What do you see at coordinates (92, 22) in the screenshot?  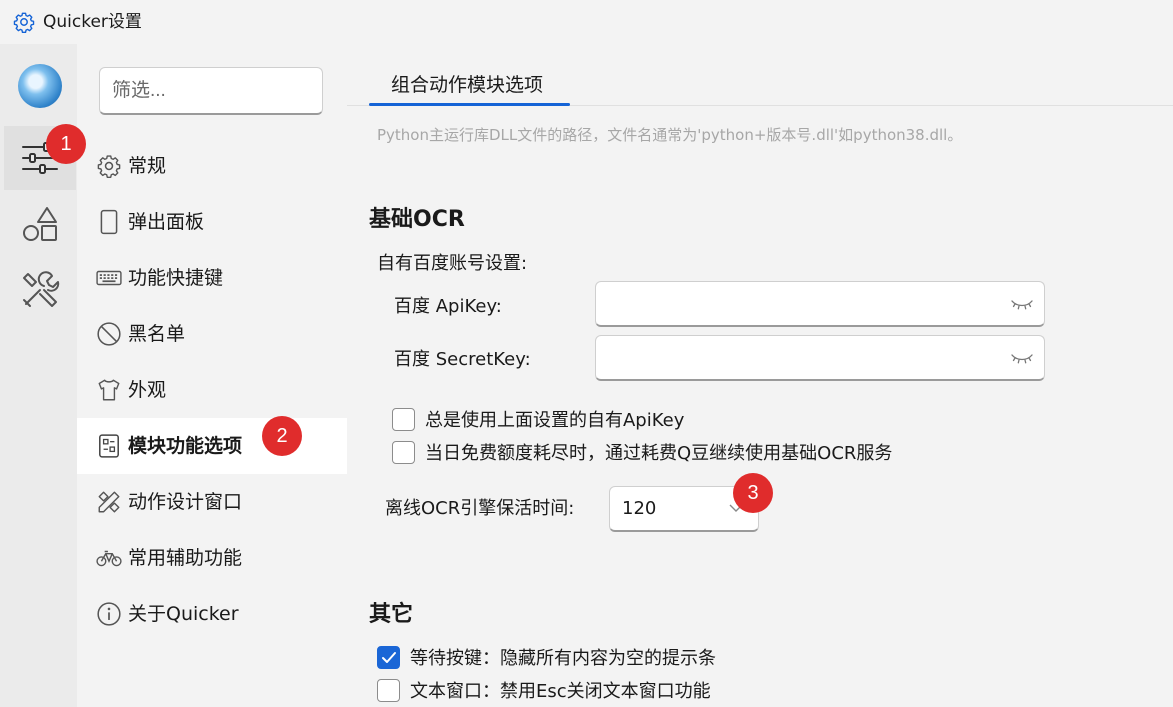 I see `window-title: Quicker设置` at bounding box center [92, 22].